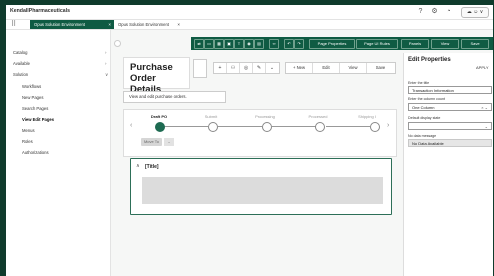 The width and height of the screenshot is (494, 276). Describe the element at coordinates (259, 44) in the screenshot. I see `table-icon: ▤` at that location.